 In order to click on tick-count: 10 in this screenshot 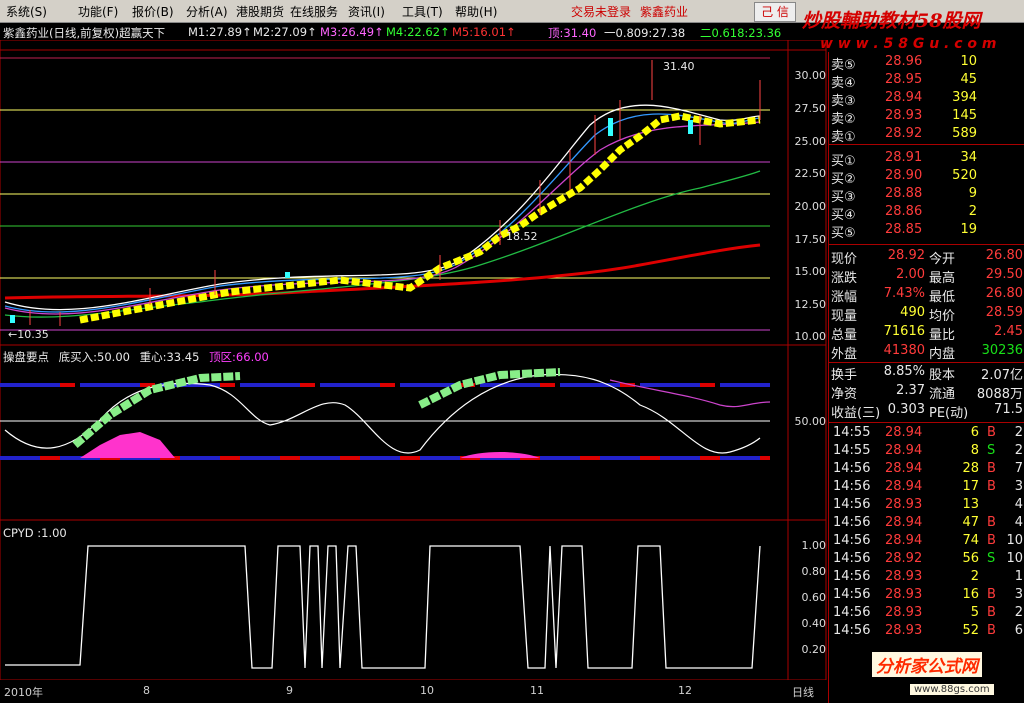, I will do `click(1014, 540)`.